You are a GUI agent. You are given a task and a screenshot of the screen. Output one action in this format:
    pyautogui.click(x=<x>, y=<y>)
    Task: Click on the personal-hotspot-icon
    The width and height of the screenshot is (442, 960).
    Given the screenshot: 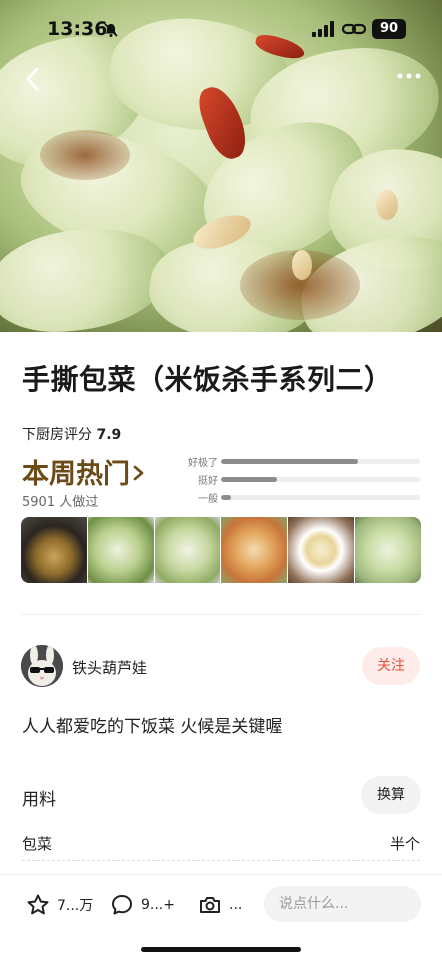 What is the action you would take?
    pyautogui.click(x=354, y=29)
    